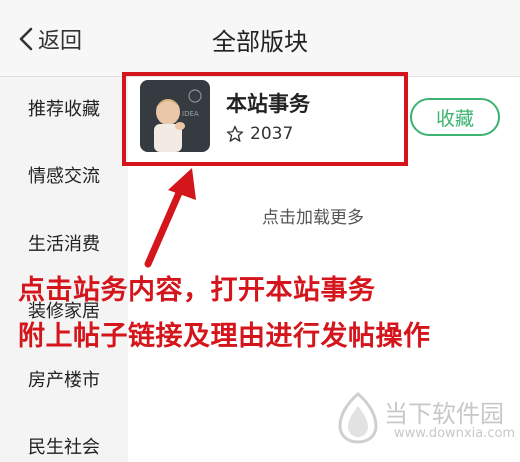 Image resolution: width=520 pixels, height=462 pixels. What do you see at coordinates (358, 418) in the screenshot?
I see `watermark-logo-icon` at bounding box center [358, 418].